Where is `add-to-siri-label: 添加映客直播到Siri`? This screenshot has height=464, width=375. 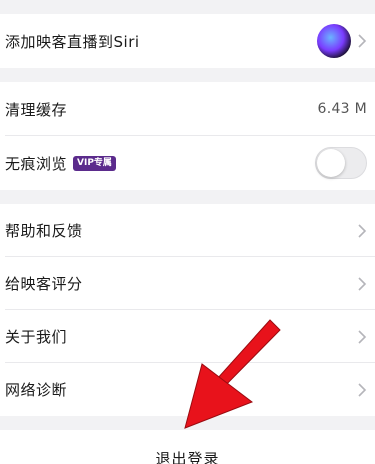 add-to-siri-label: 添加映客直播到Siri is located at coordinates (72, 41).